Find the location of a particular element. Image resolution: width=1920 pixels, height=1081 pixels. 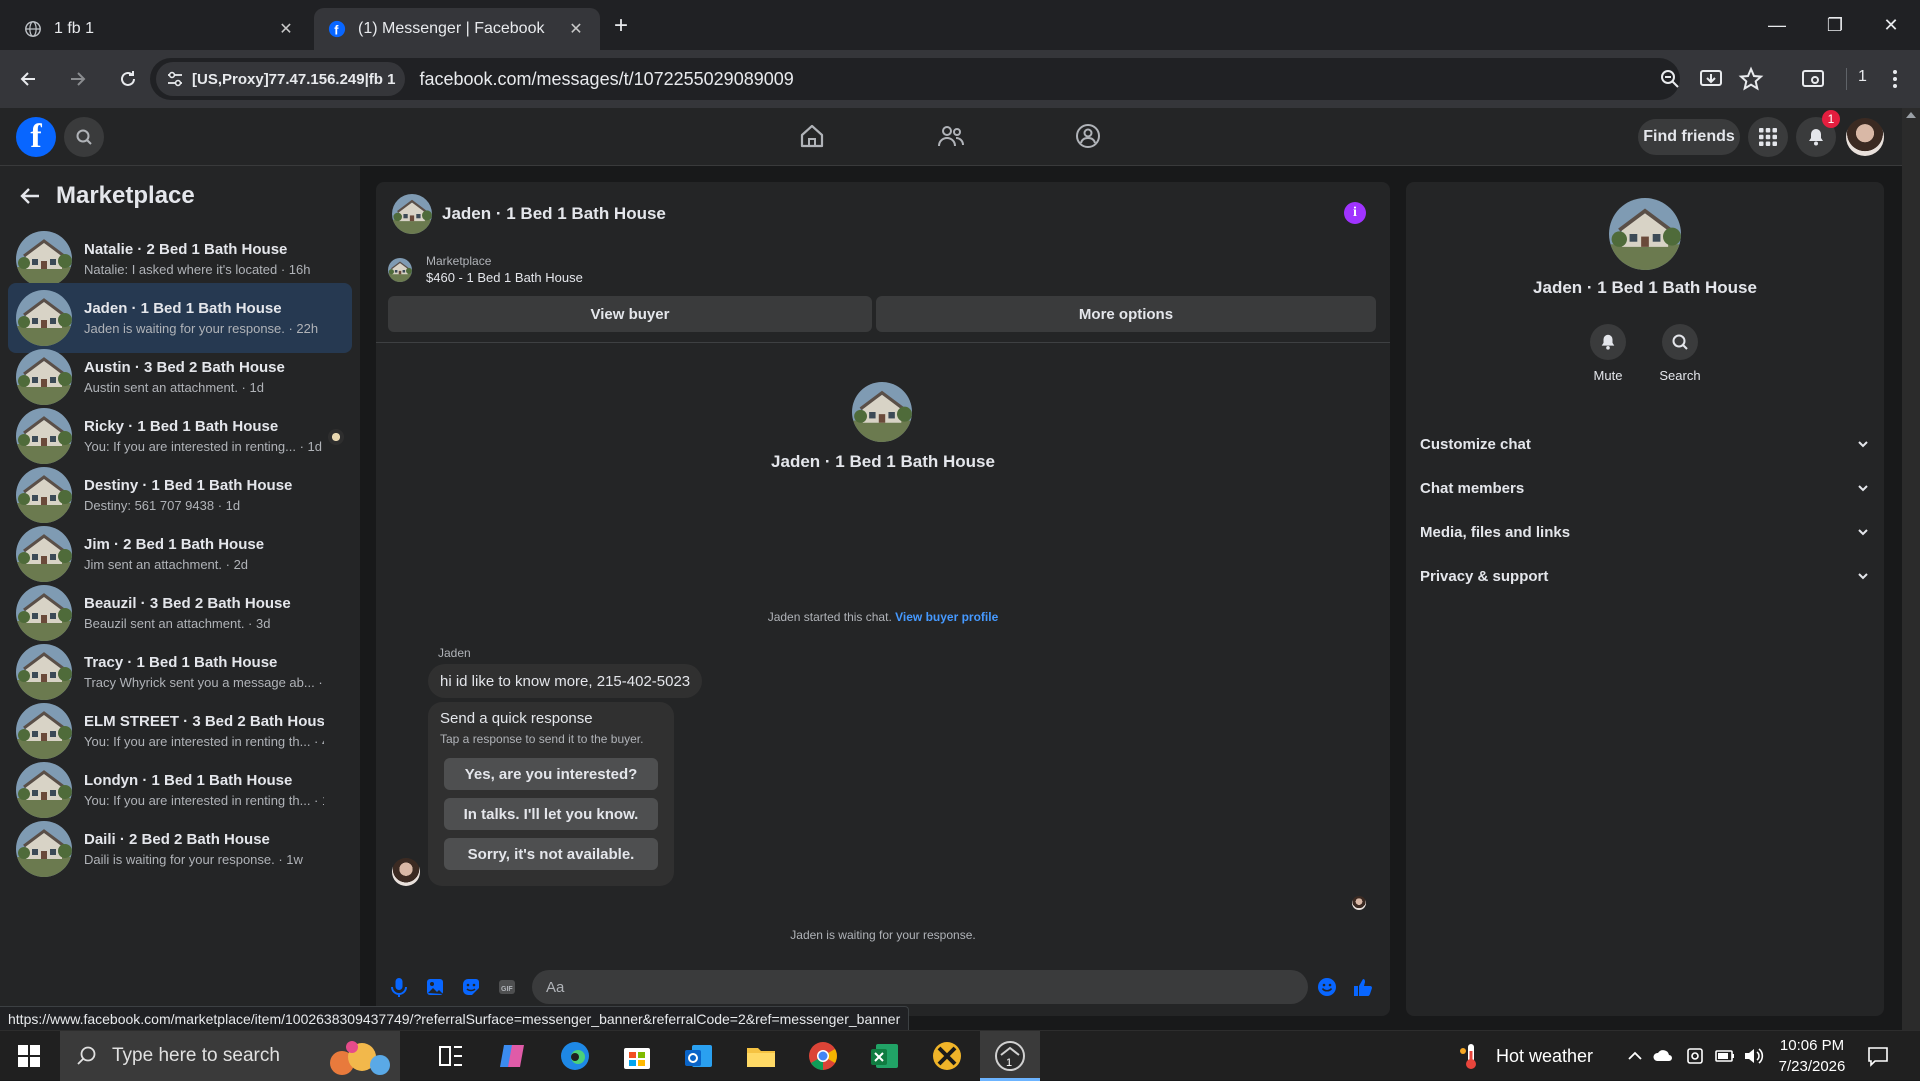

tab-1-fb-1: 1 fb 1 ✕ is located at coordinates (160, 29).